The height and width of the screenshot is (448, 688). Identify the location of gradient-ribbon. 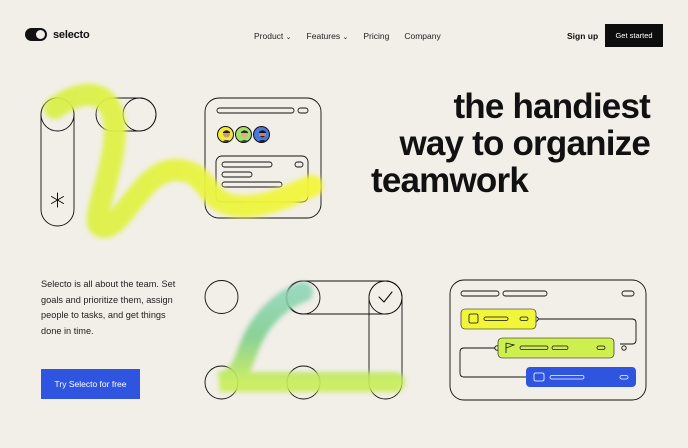
(311, 337).